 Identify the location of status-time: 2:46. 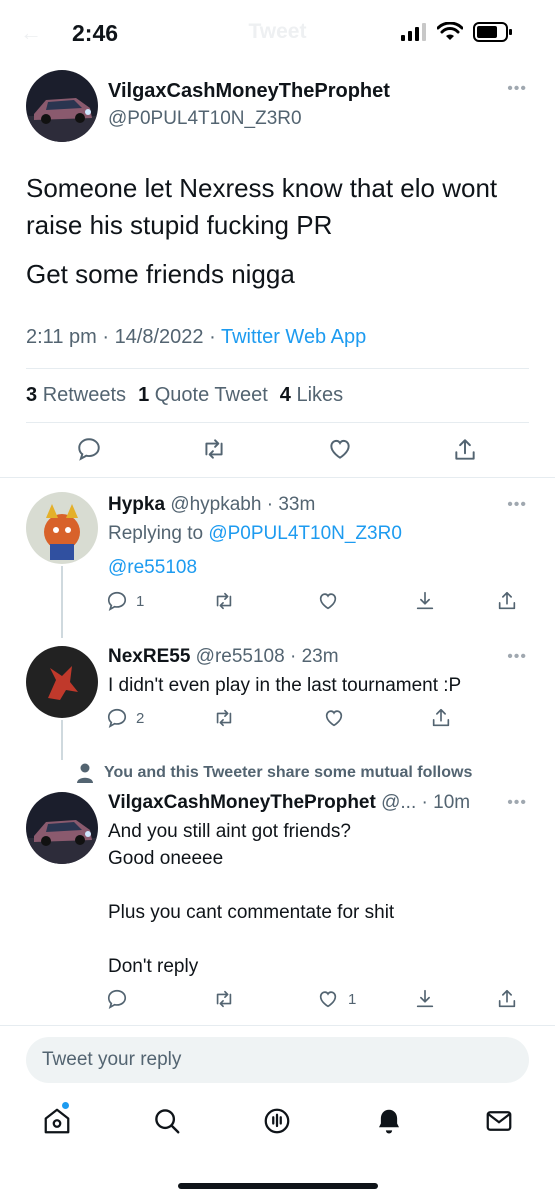
(95, 33).